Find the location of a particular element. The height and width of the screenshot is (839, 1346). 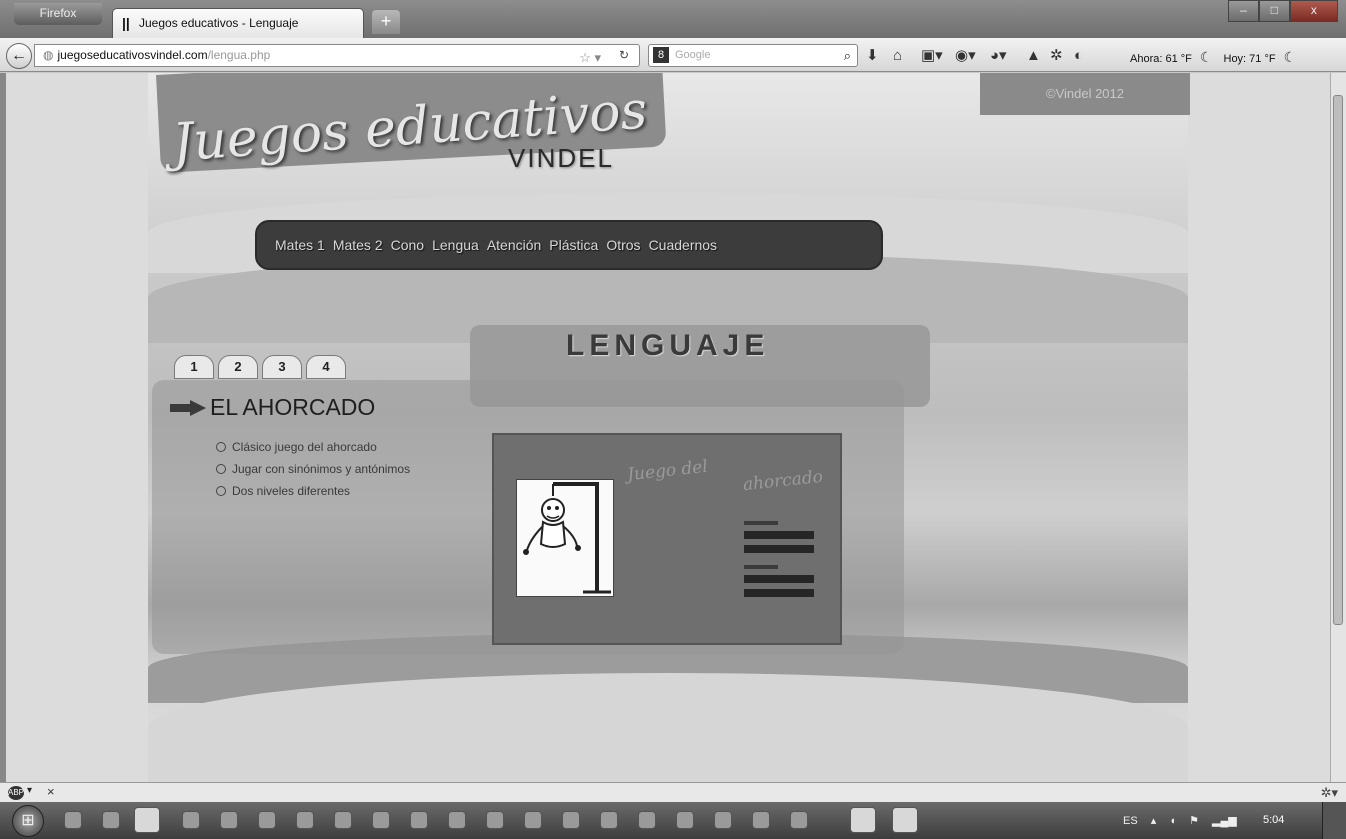

search-placeholder: Google is located at coordinates (693, 55).